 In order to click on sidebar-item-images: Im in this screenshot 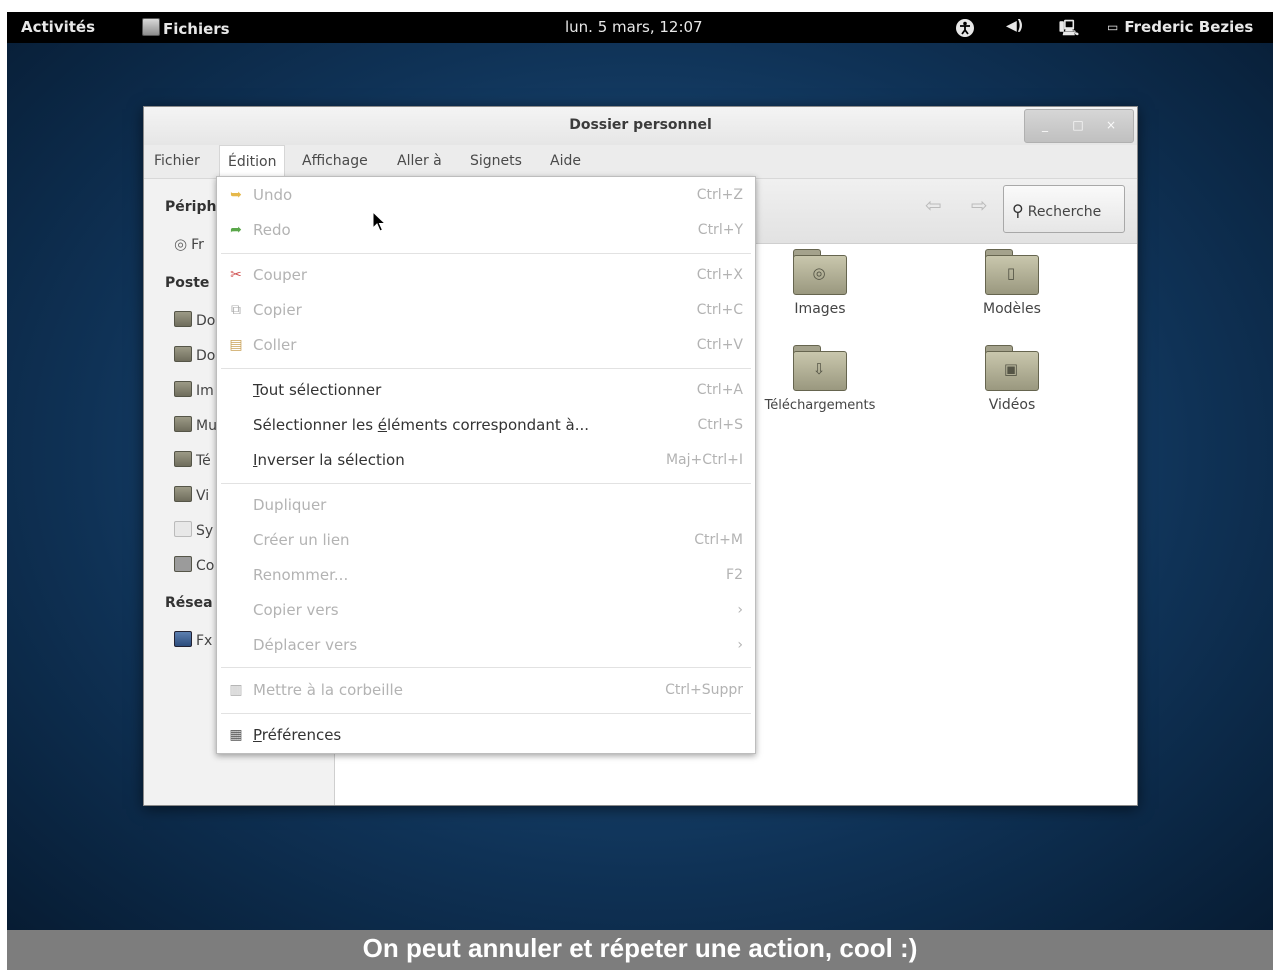, I will do `click(194, 390)`.